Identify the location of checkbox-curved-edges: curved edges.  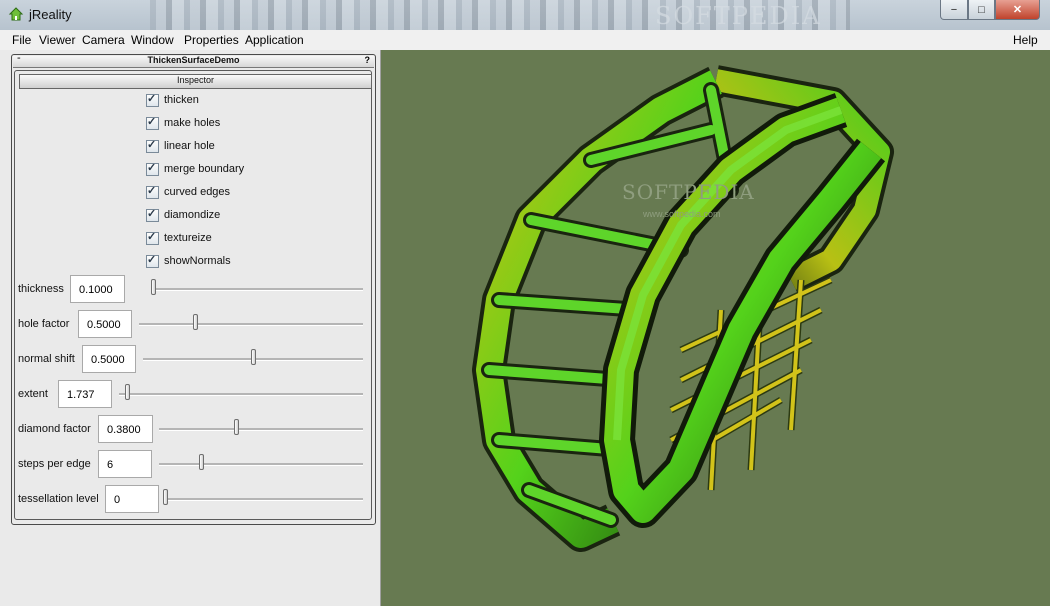
(188, 192).